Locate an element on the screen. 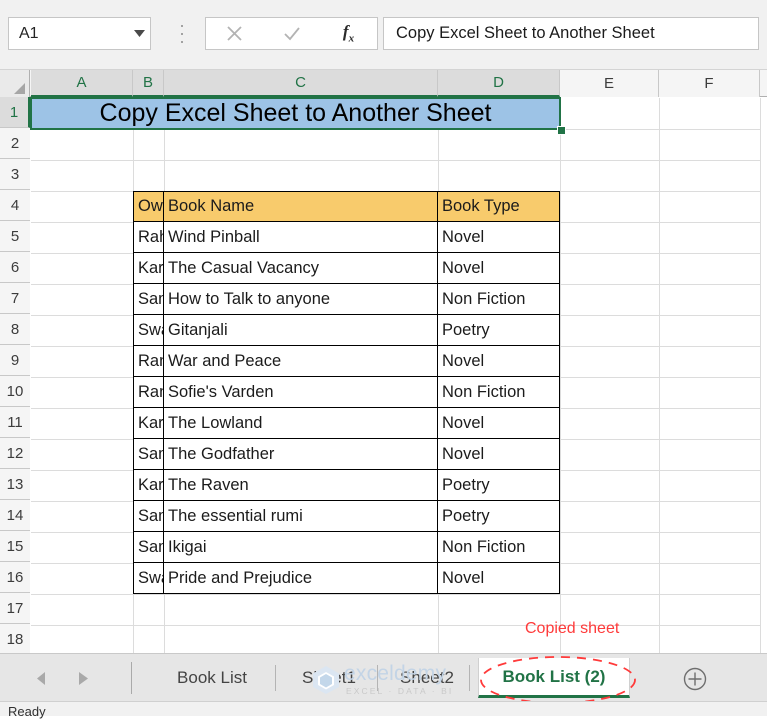 The image size is (767, 719). sheet-tab-book-list-2: Book List (2) is located at coordinates (554, 678).